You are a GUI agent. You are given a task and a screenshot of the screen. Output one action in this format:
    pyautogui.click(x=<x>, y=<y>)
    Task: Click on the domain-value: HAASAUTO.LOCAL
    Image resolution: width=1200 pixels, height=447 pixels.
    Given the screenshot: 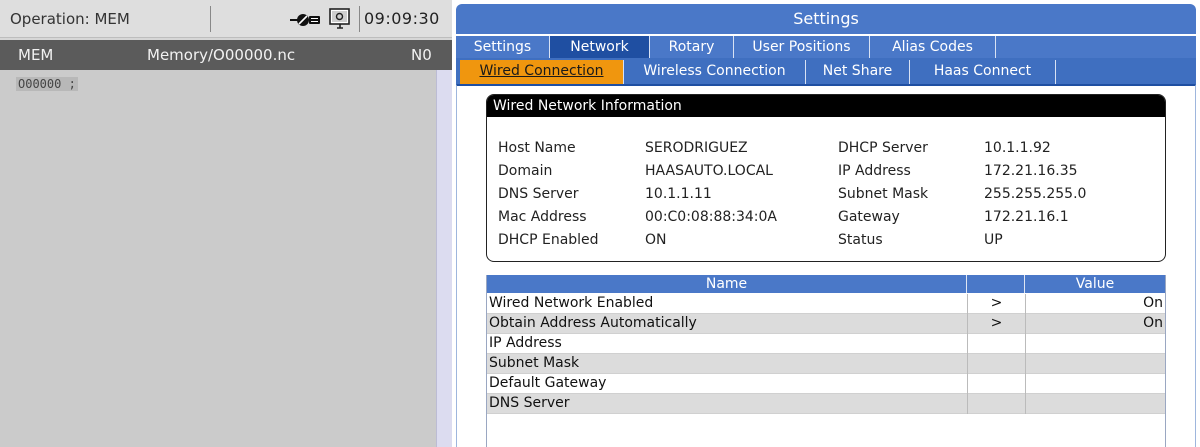 What is the action you would take?
    pyautogui.click(x=709, y=171)
    